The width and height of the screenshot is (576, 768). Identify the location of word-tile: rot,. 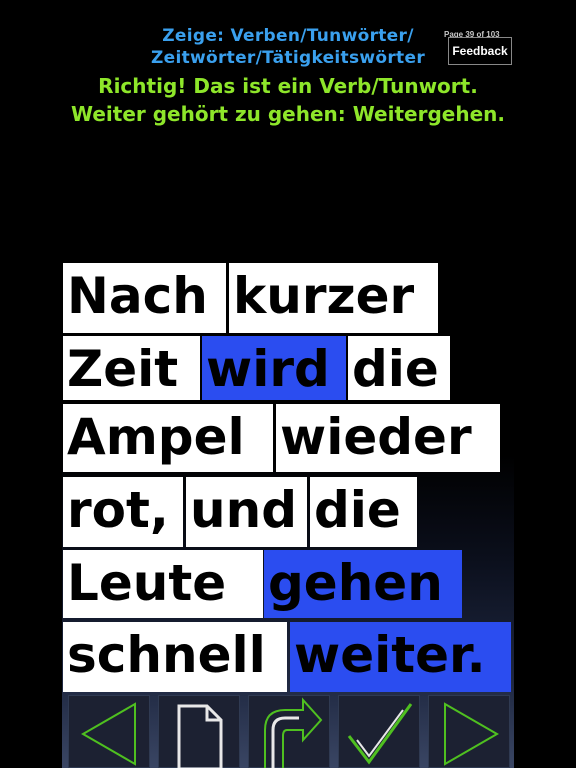
(123, 512).